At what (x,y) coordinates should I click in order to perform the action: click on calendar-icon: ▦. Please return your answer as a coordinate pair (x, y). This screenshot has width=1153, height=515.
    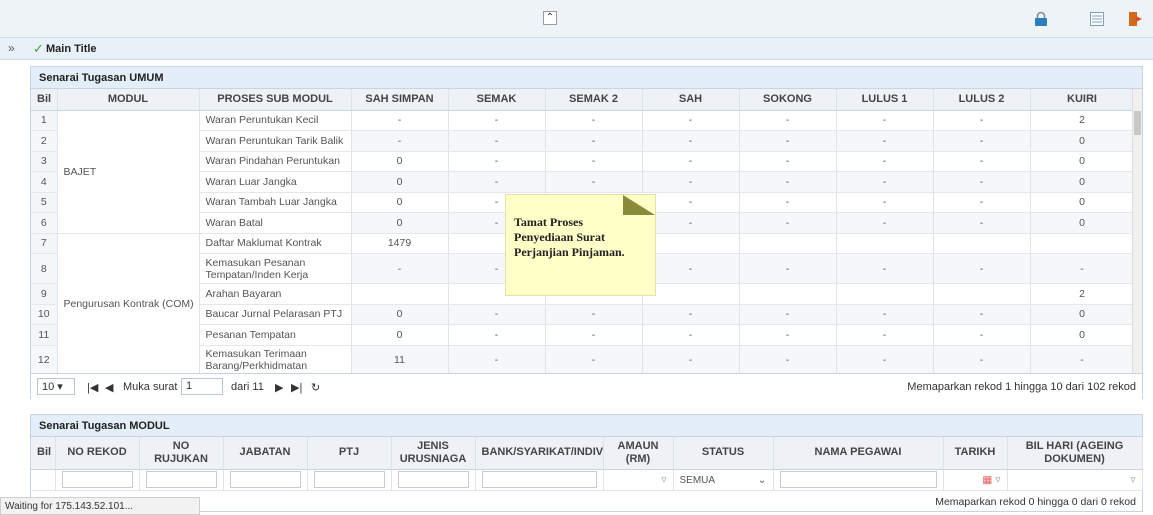
    Looking at the image, I should click on (987, 480).